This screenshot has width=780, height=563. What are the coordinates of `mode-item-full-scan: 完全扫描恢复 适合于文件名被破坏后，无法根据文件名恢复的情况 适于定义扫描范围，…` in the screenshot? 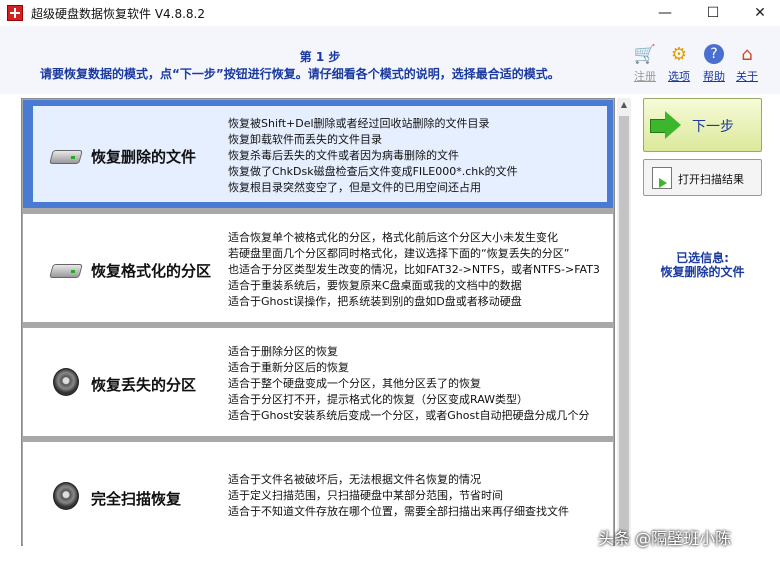 It's located at (318, 496).